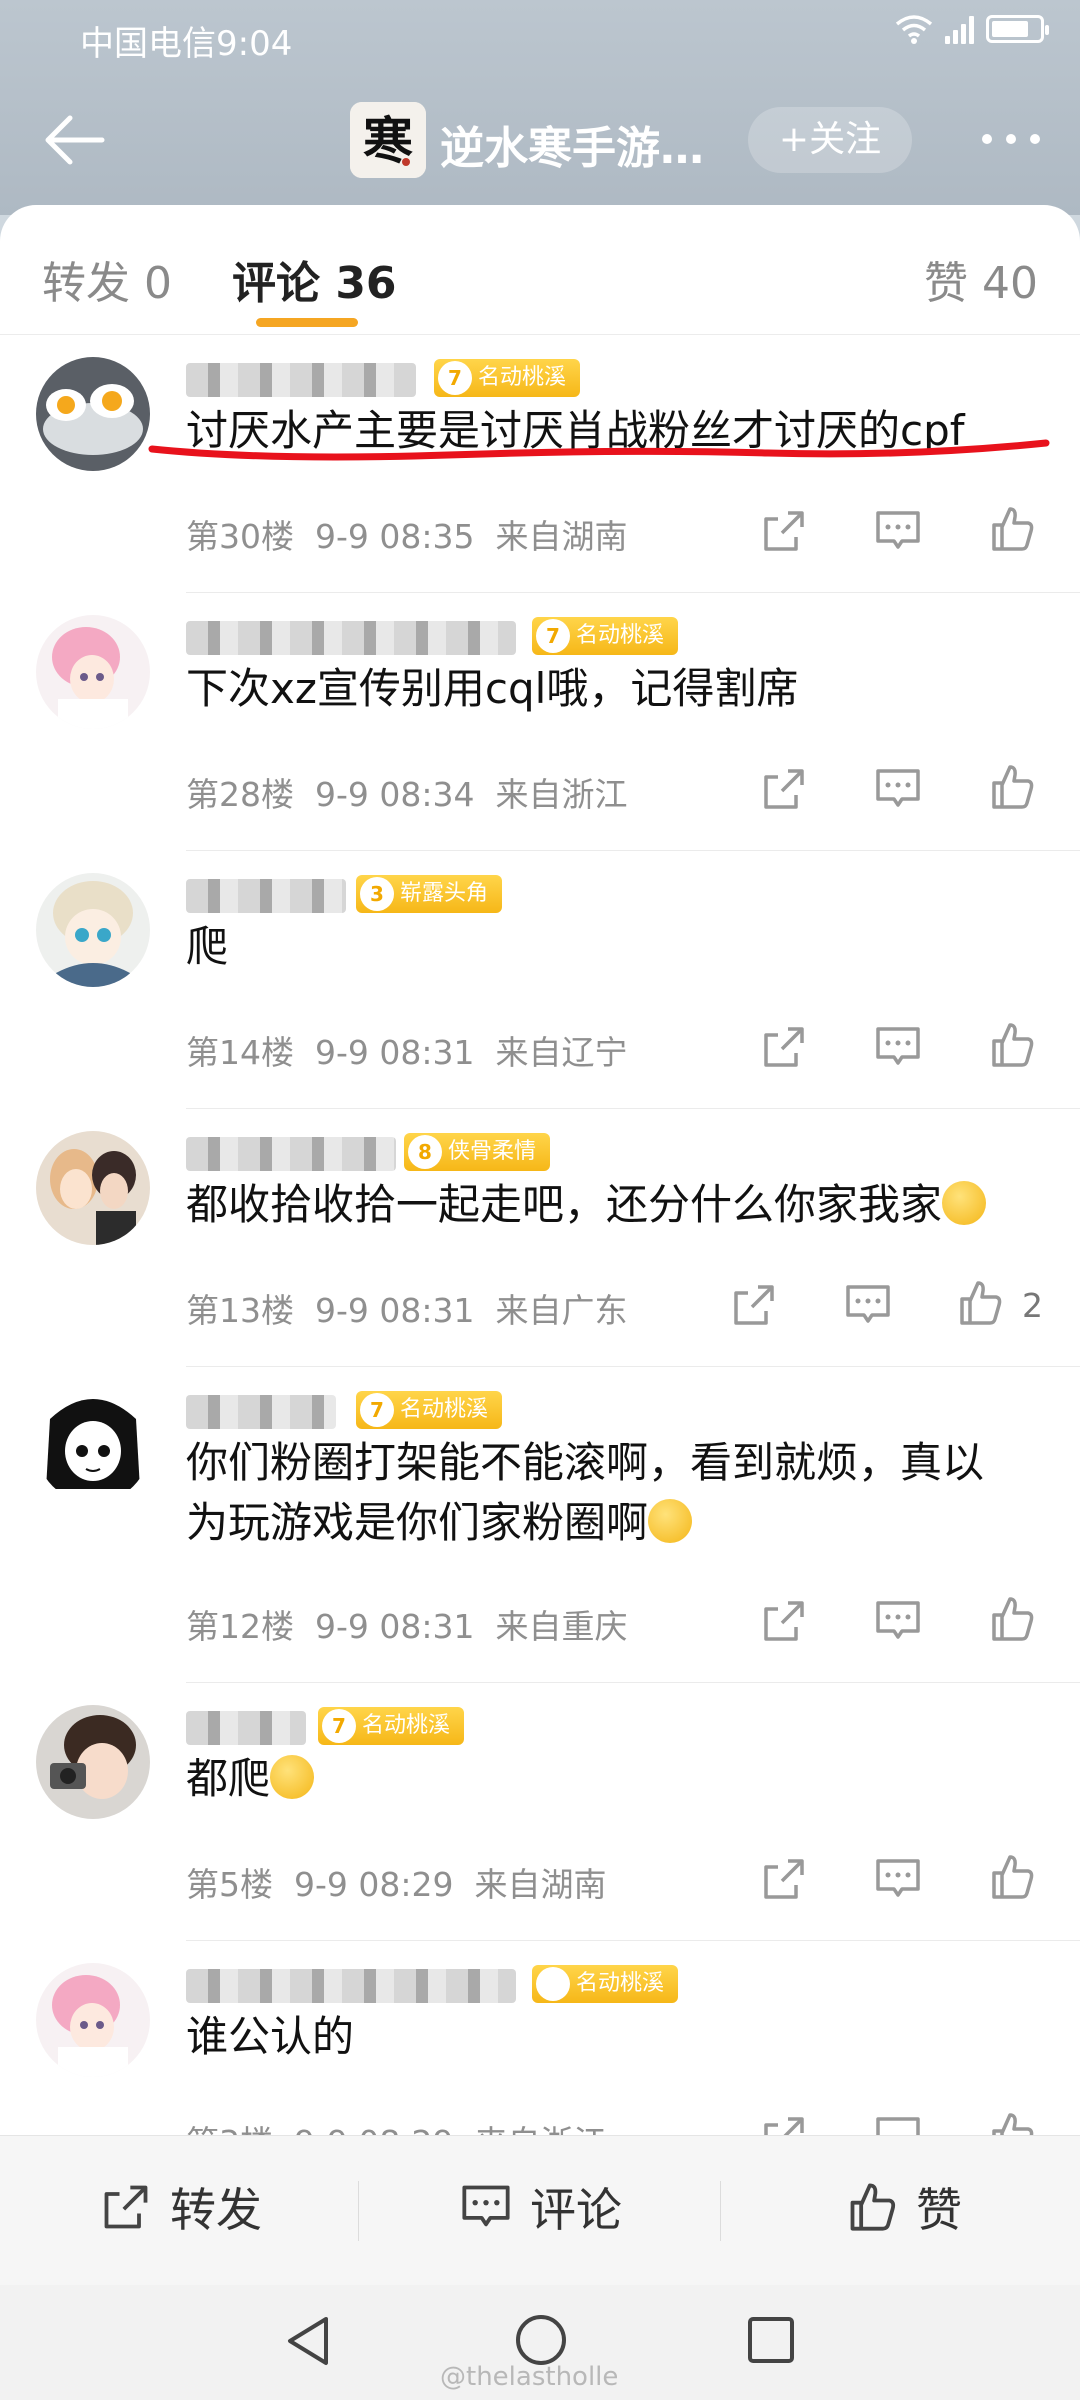 This screenshot has width=1080, height=2400. Describe the element at coordinates (540, 980) in the screenshot. I see `comment-item: 3 崭露头角 爬 第14楼 9-9 08:31 来自辽宁` at that location.